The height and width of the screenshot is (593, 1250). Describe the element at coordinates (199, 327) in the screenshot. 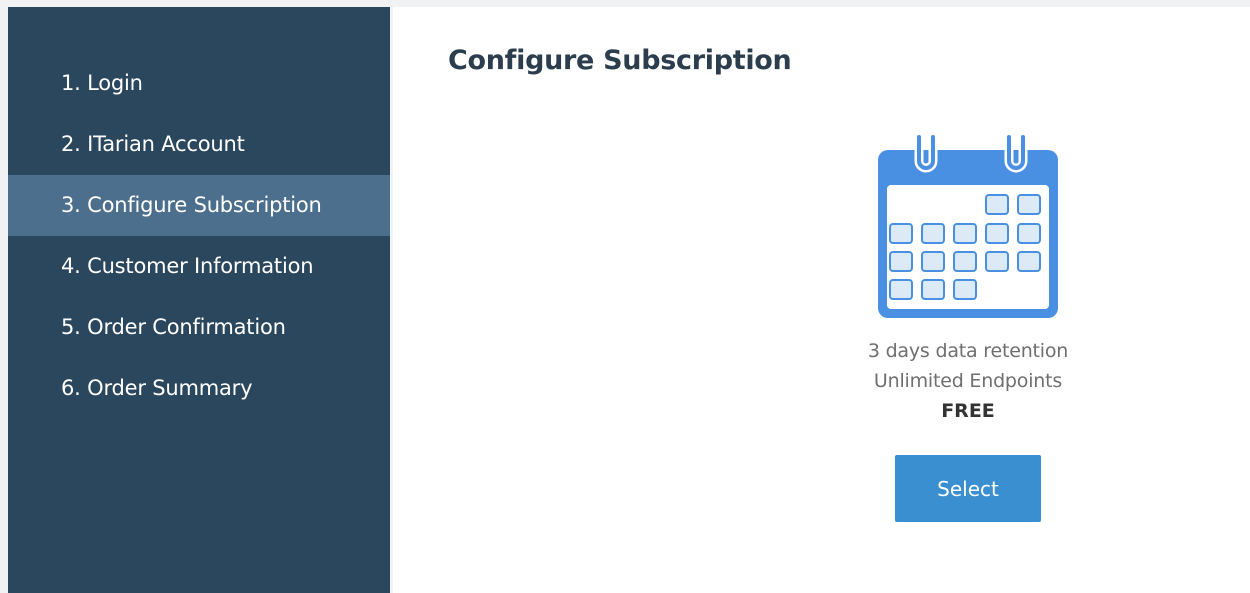

I see `step-order-confirmation: 5. Order Confirmation` at that location.